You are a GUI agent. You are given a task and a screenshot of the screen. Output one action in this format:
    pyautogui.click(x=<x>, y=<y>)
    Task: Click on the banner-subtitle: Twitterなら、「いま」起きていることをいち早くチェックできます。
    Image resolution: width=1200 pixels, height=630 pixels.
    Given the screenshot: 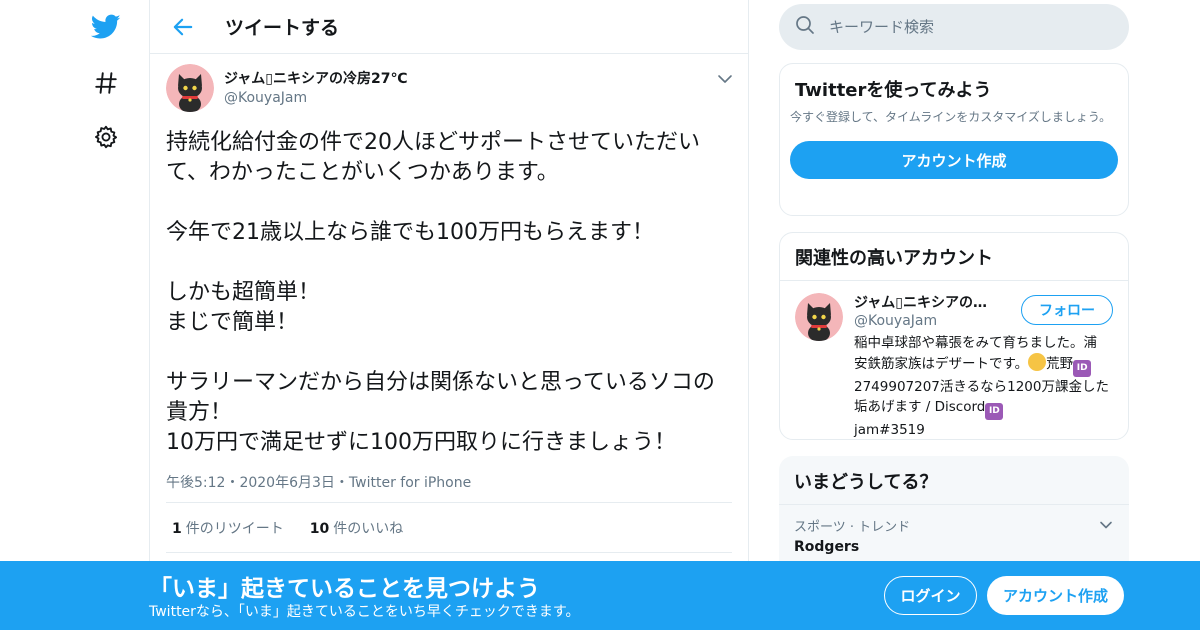 What is the action you would take?
    pyautogui.click(x=364, y=612)
    